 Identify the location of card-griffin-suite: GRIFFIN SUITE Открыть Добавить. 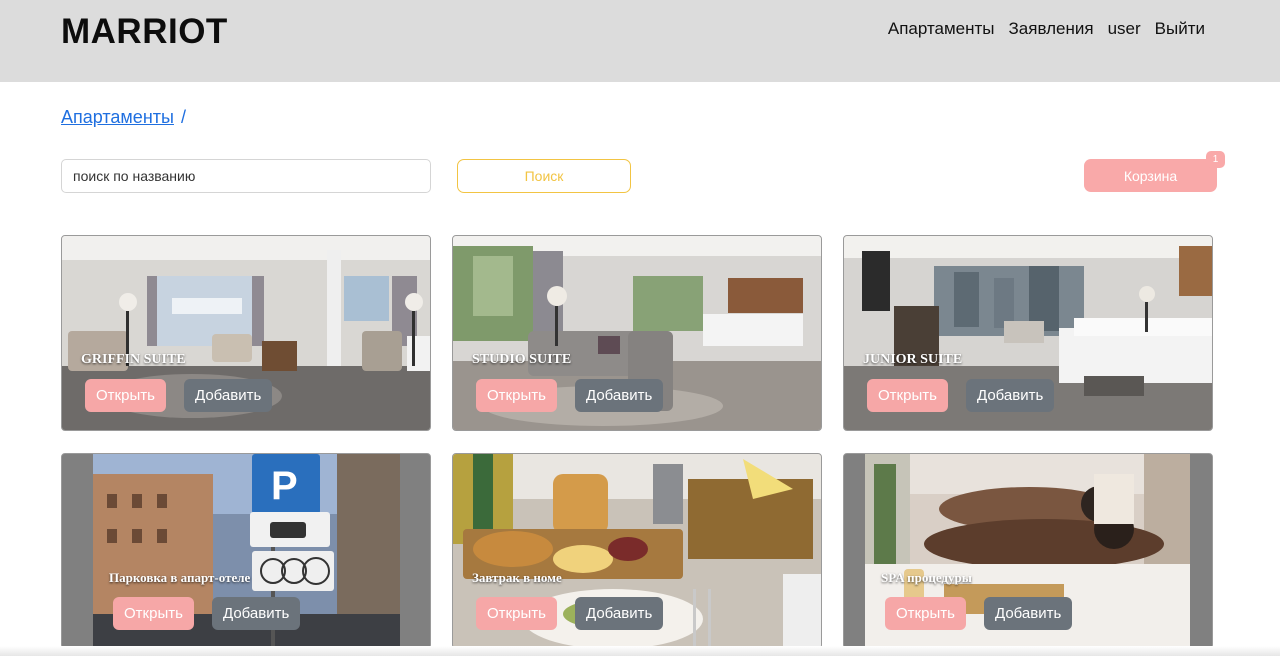
(246, 333).